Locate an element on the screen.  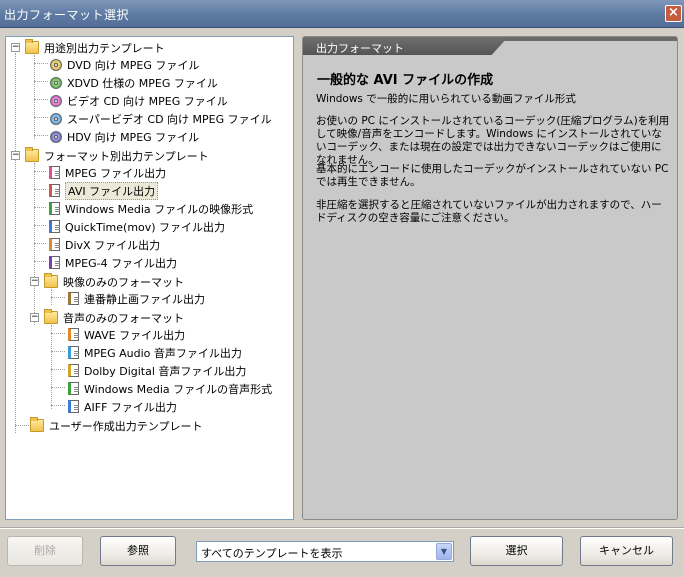
tree-item-avi-output: AVI ファイル出力 is located at coordinates (104, 190).